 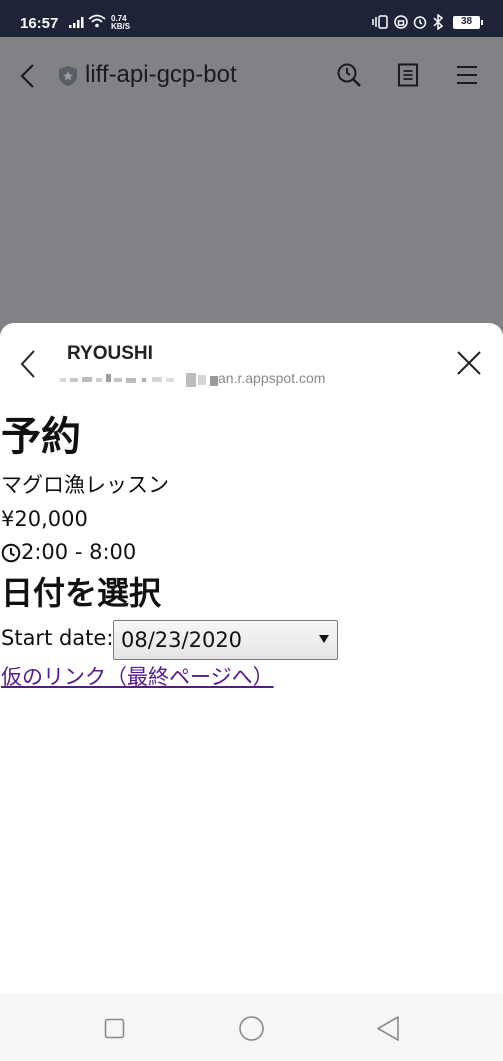 What do you see at coordinates (114, 1028) in the screenshot?
I see `recent-apps-icon` at bounding box center [114, 1028].